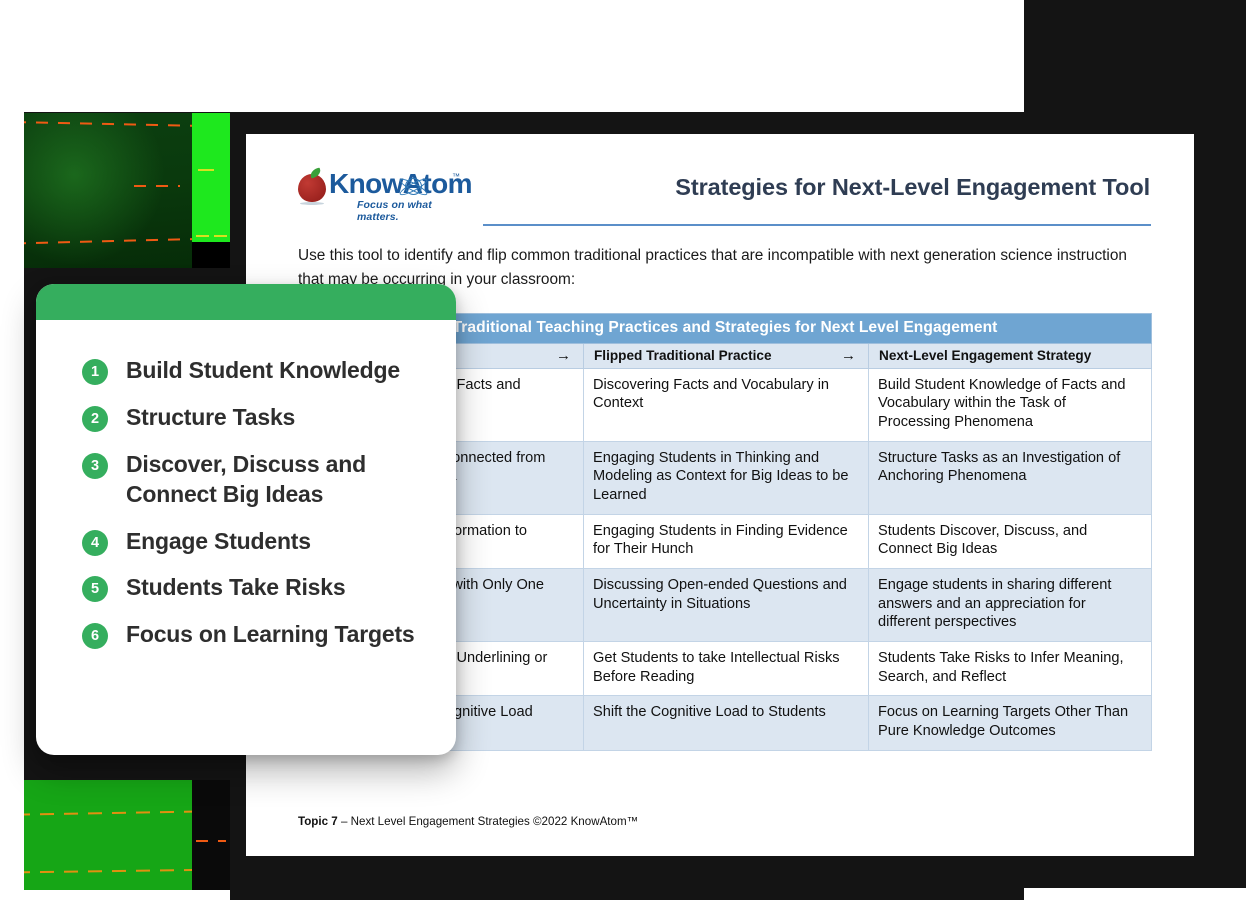 This screenshot has width=1246, height=900. What do you see at coordinates (385, 194) in the screenshot?
I see `knowatom-logo: KnowAtom ™ Focus on what matters.` at bounding box center [385, 194].